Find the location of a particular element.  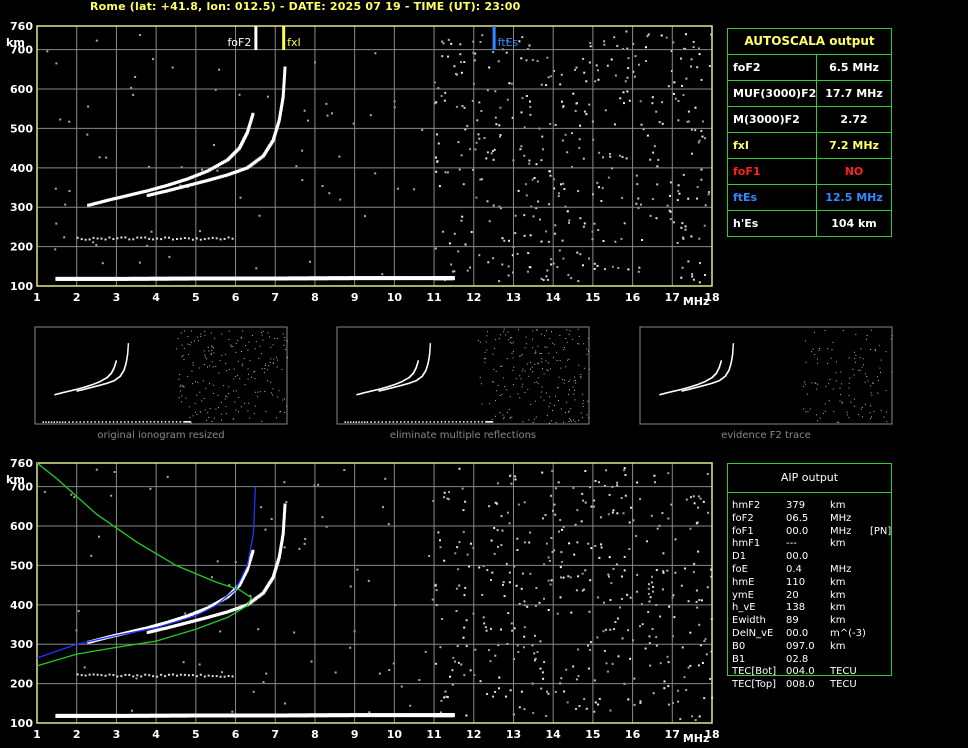

x-tick-label: 16 is located at coordinates (633, 734).